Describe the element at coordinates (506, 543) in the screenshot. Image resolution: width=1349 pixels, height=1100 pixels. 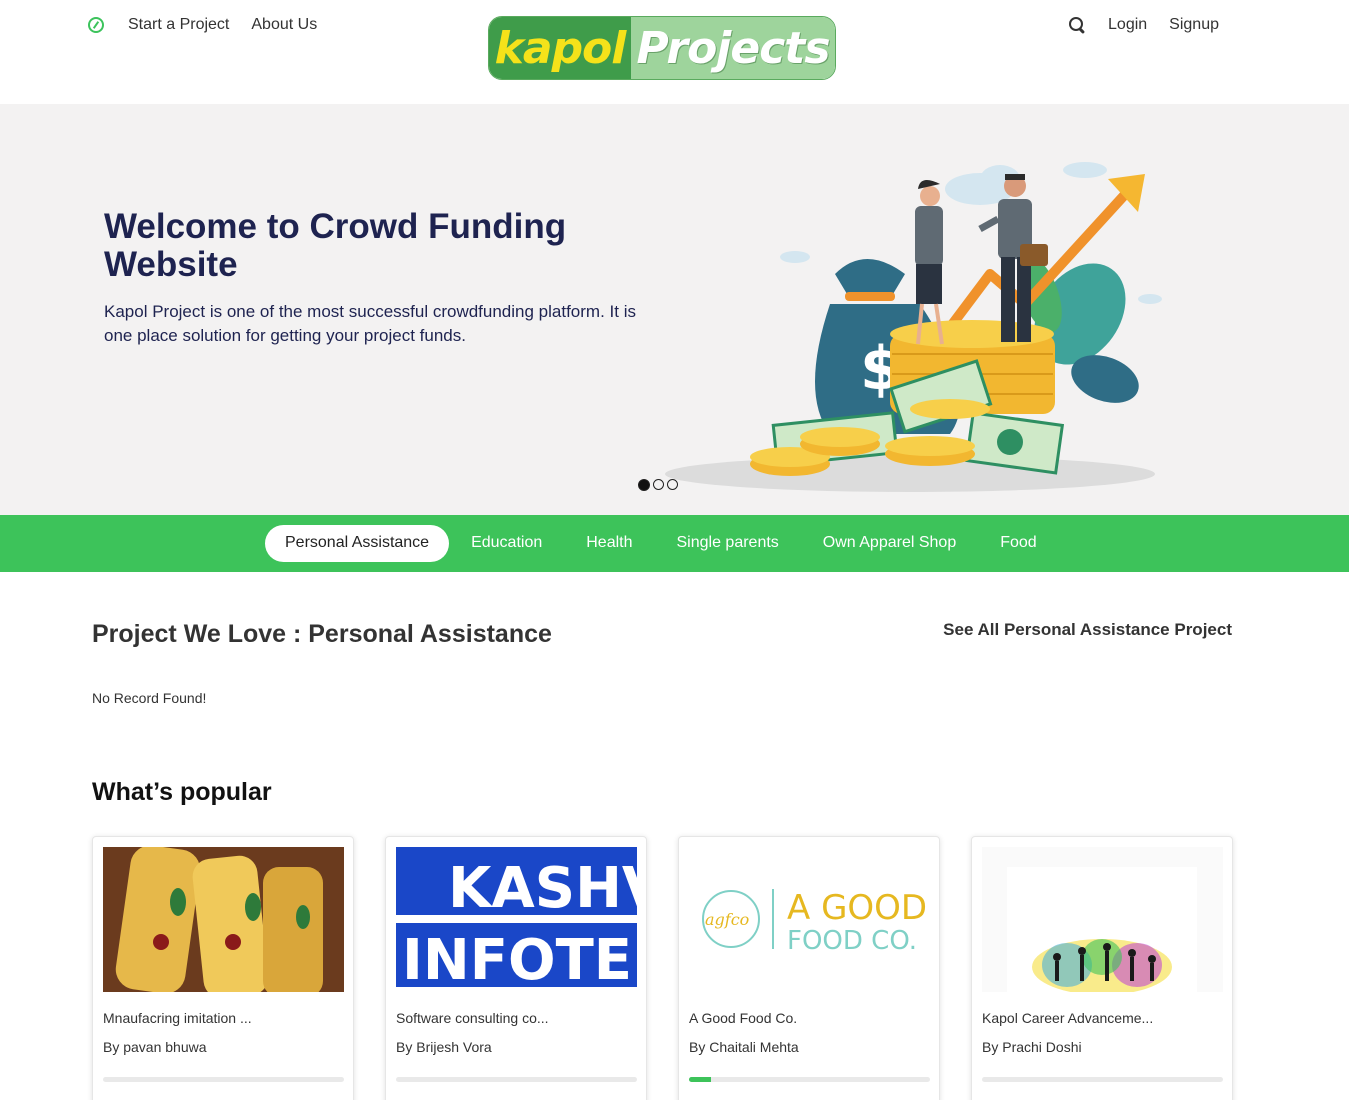
I see `tab-education: Education` at that location.